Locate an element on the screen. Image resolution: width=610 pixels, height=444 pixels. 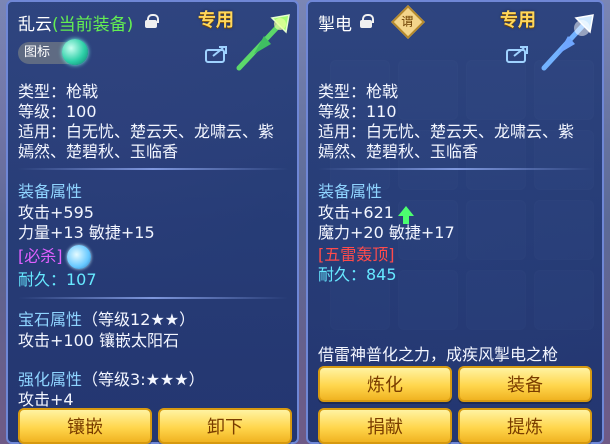
stat-line: 力量+13 敏捷+15 is located at coordinates (86, 232).